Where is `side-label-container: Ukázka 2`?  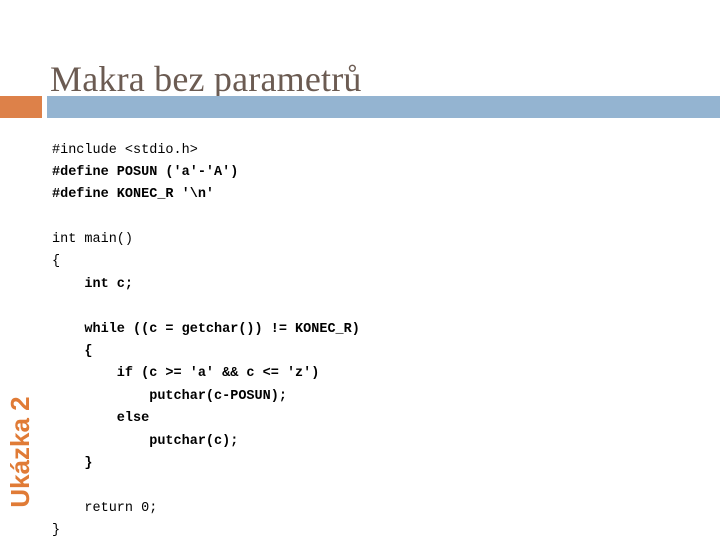
side-label-container: Ukázka 2 is located at coordinates (20, 450).